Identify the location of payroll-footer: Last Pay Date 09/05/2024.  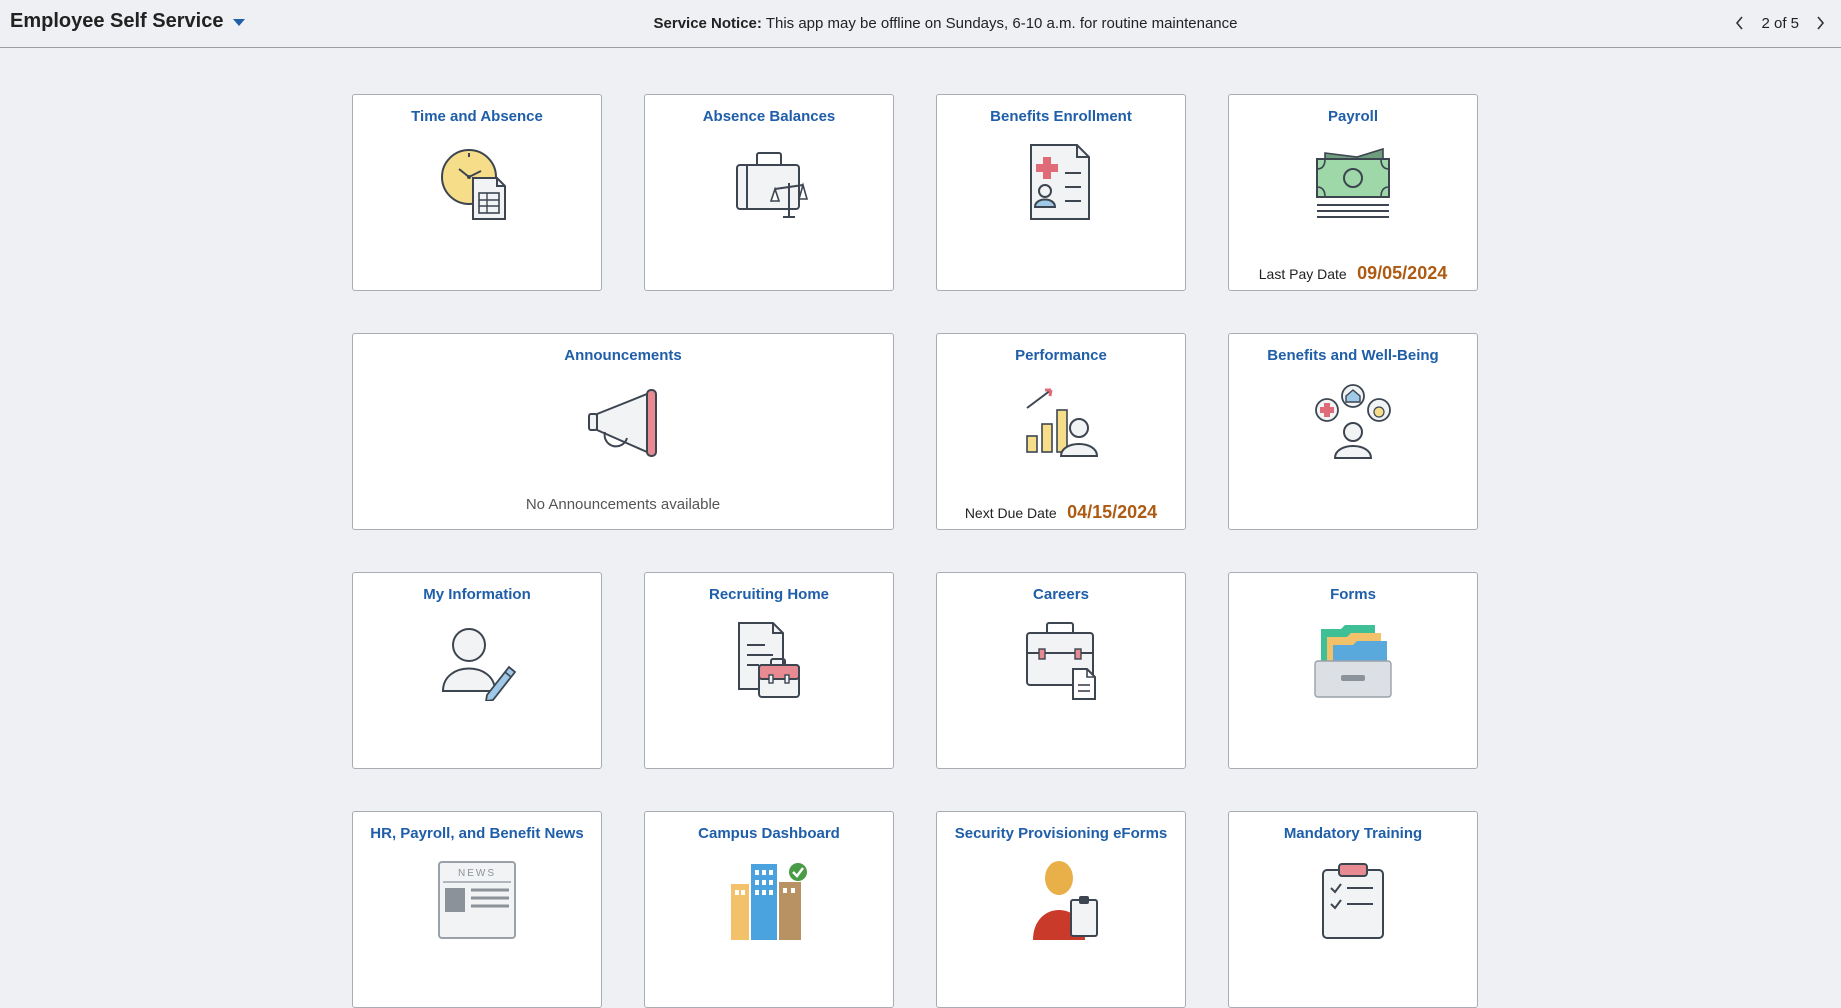
(1353, 273).